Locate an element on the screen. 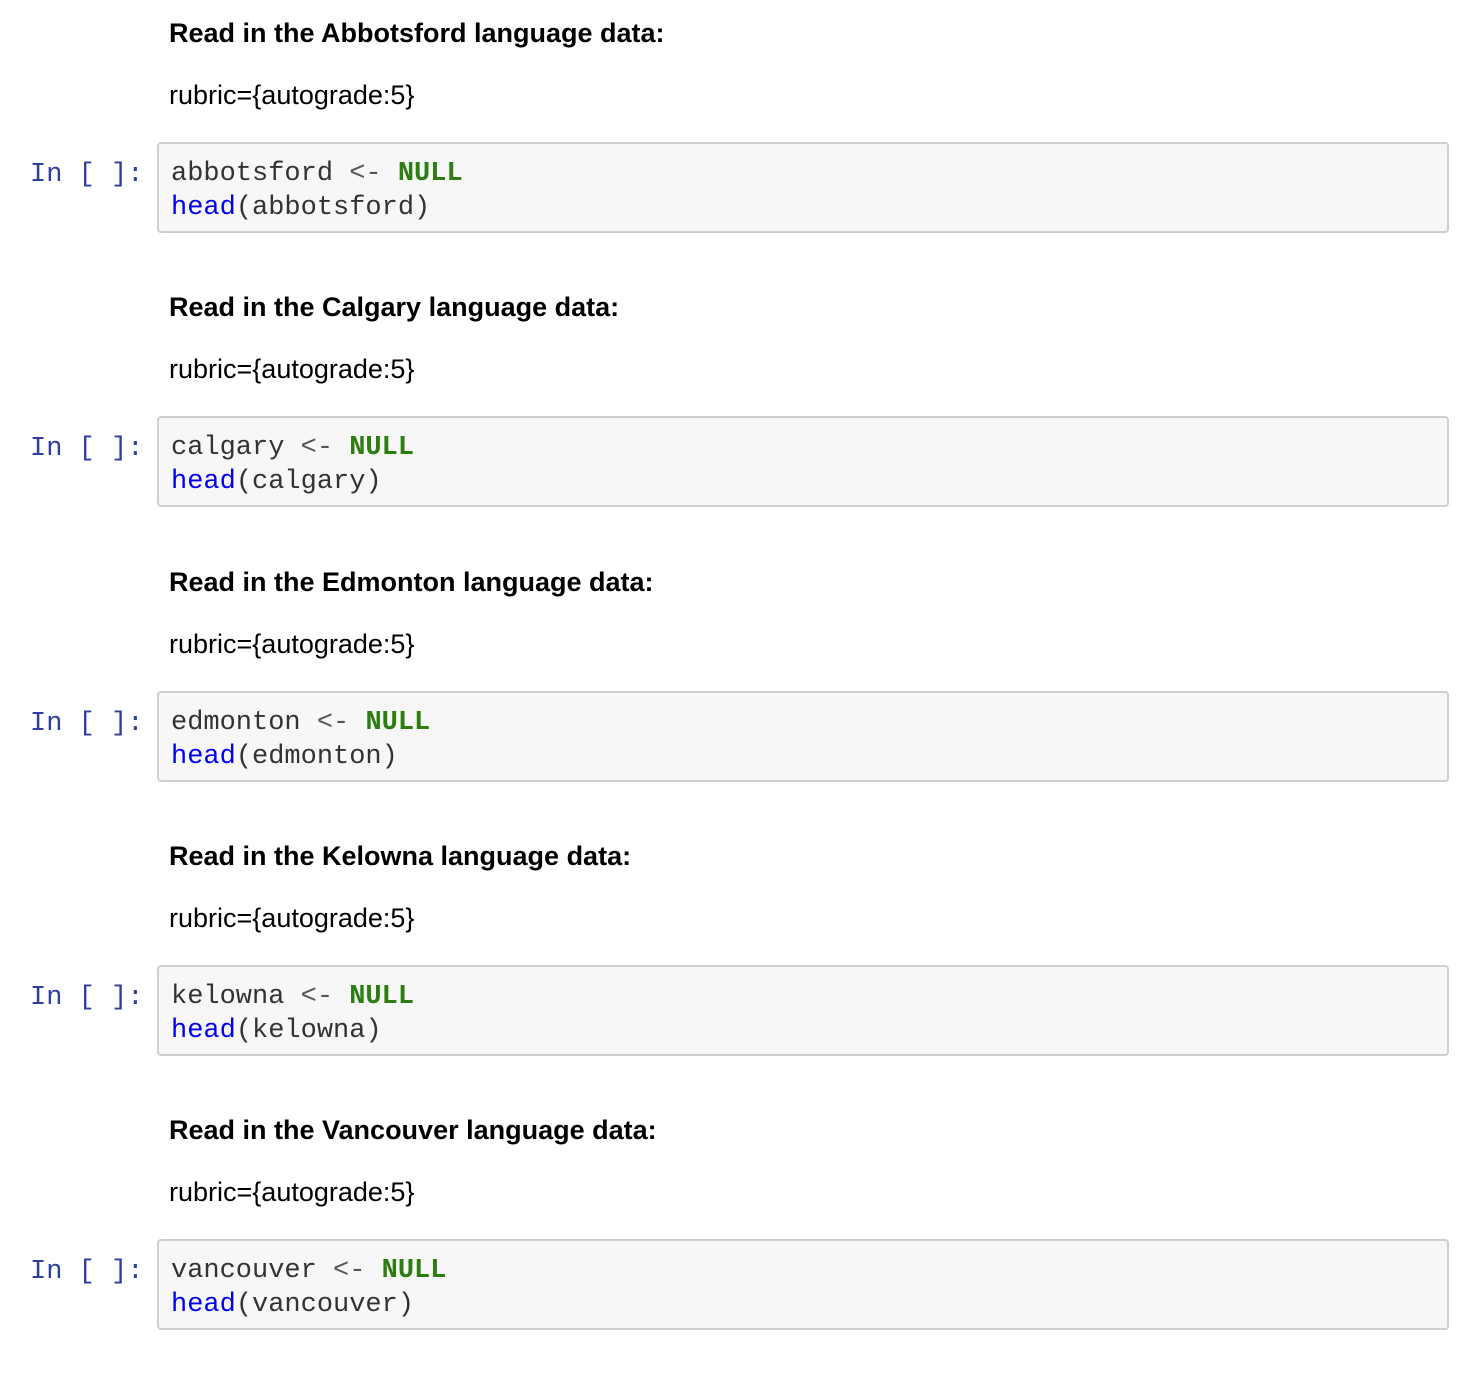 The height and width of the screenshot is (1374, 1484). code-editor: edmonton <- NULL head(edmonton) is located at coordinates (300, 740).